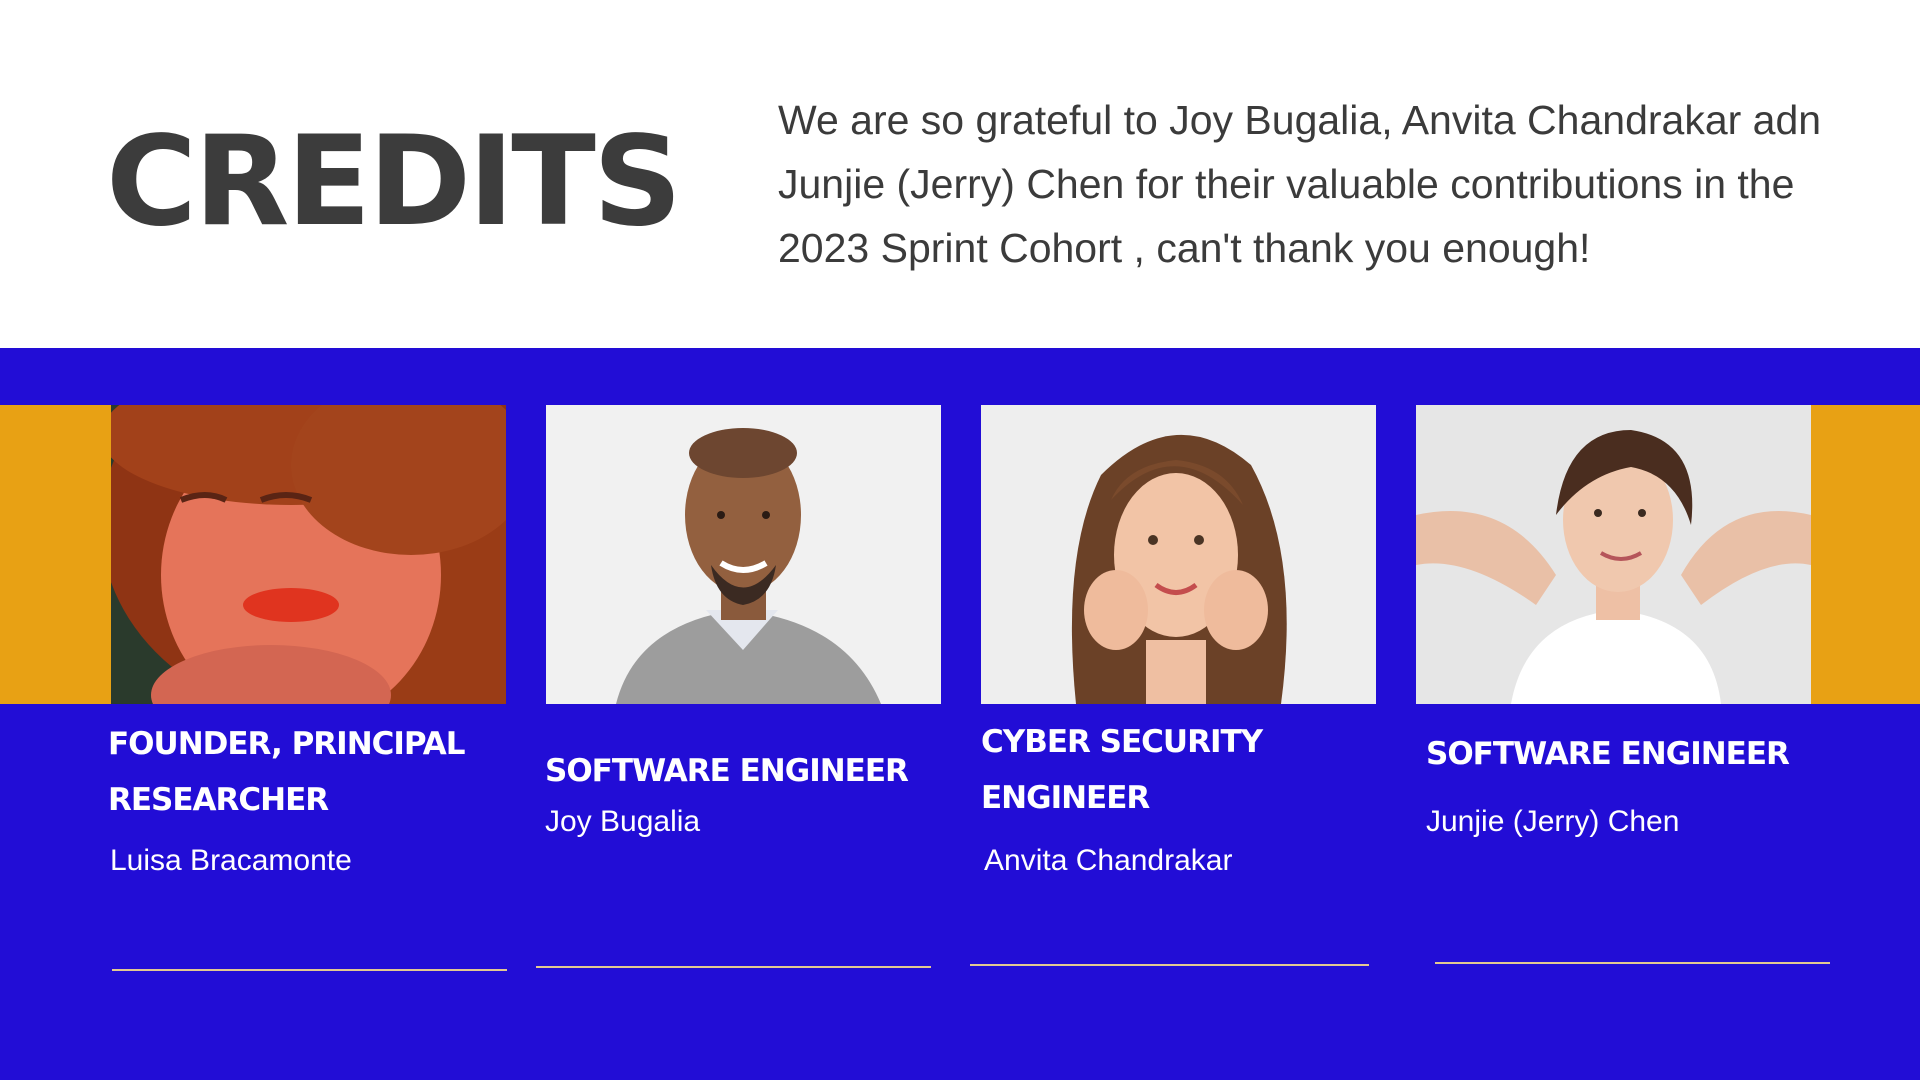  Describe the element at coordinates (287, 772) in the screenshot. I see `member-role-1: FOUNDER, PRINCIPAL RESEARCHER` at that location.